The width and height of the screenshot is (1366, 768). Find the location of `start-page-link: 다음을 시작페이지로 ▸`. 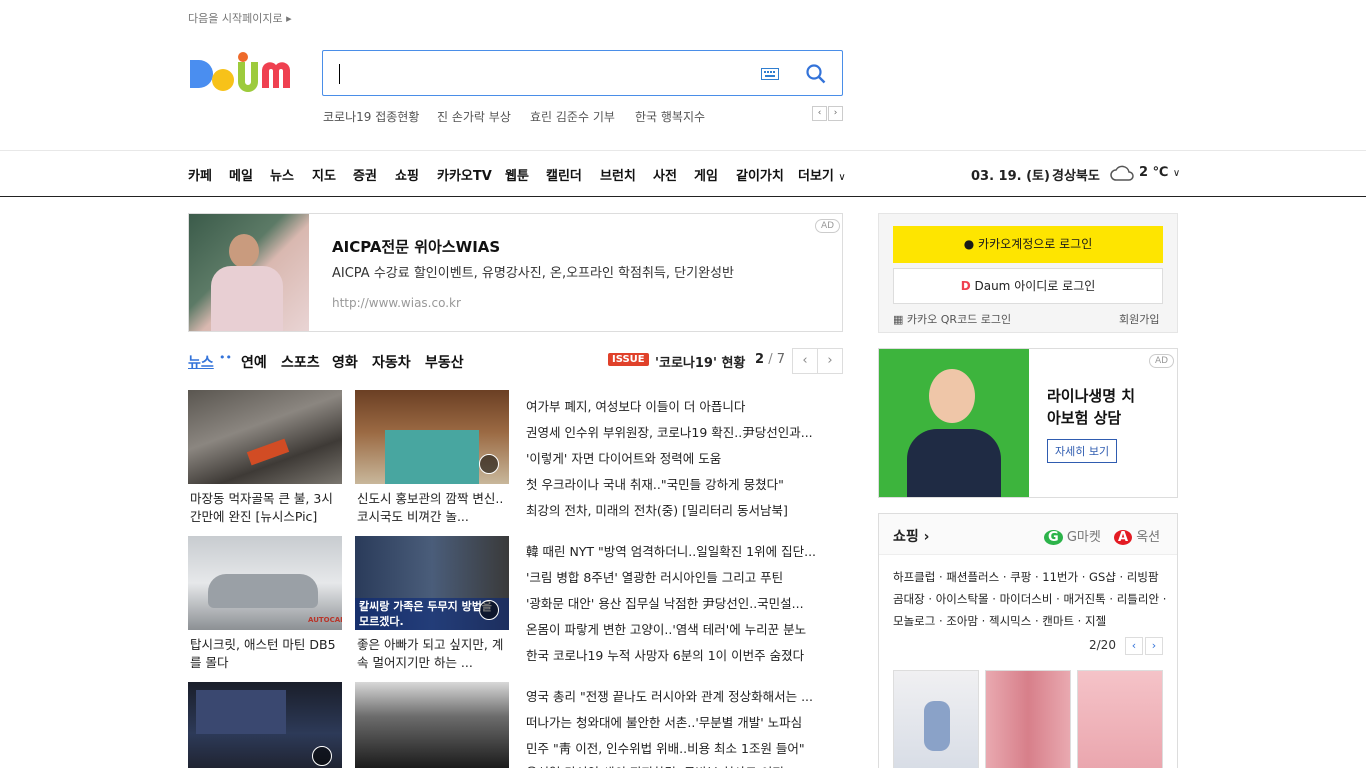

start-page-link: 다음을 시작페이지로 ▸ is located at coordinates (240, 18).